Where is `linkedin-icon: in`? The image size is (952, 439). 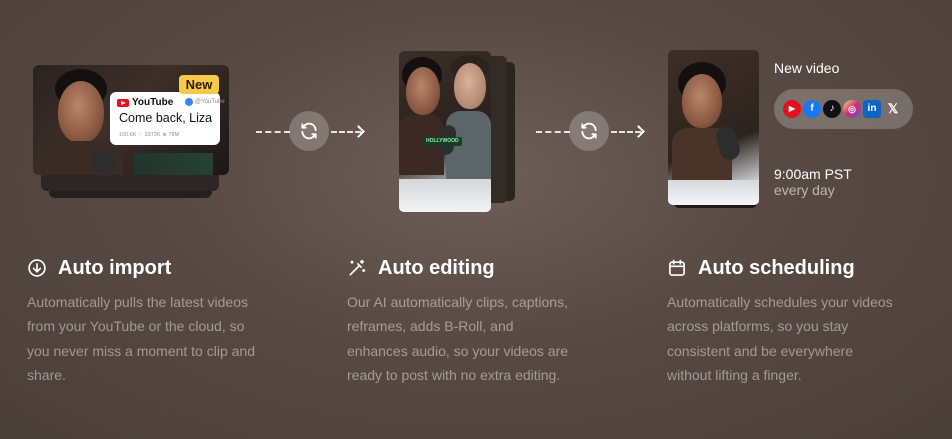
linkedin-icon: in is located at coordinates (872, 109).